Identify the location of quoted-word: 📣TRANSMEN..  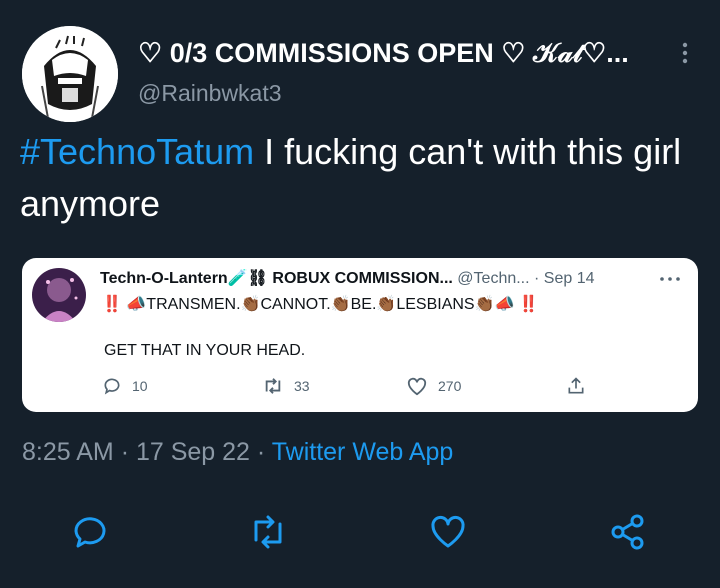
(183, 304).